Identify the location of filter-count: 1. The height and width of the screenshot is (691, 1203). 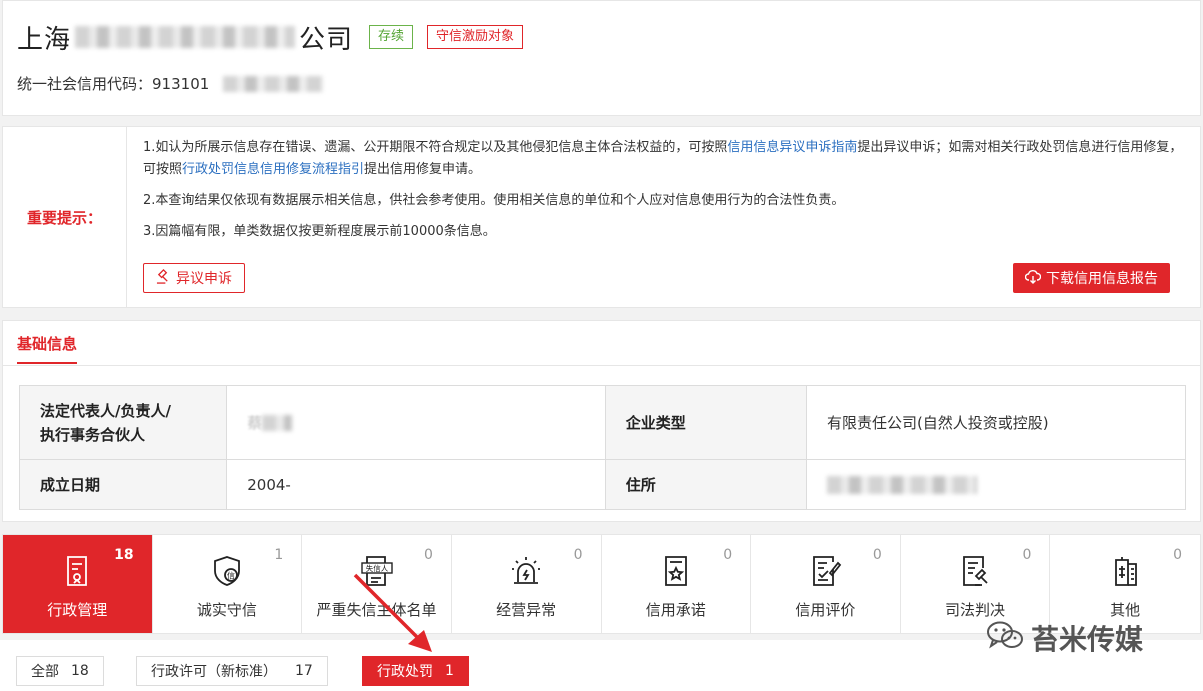
(449, 671).